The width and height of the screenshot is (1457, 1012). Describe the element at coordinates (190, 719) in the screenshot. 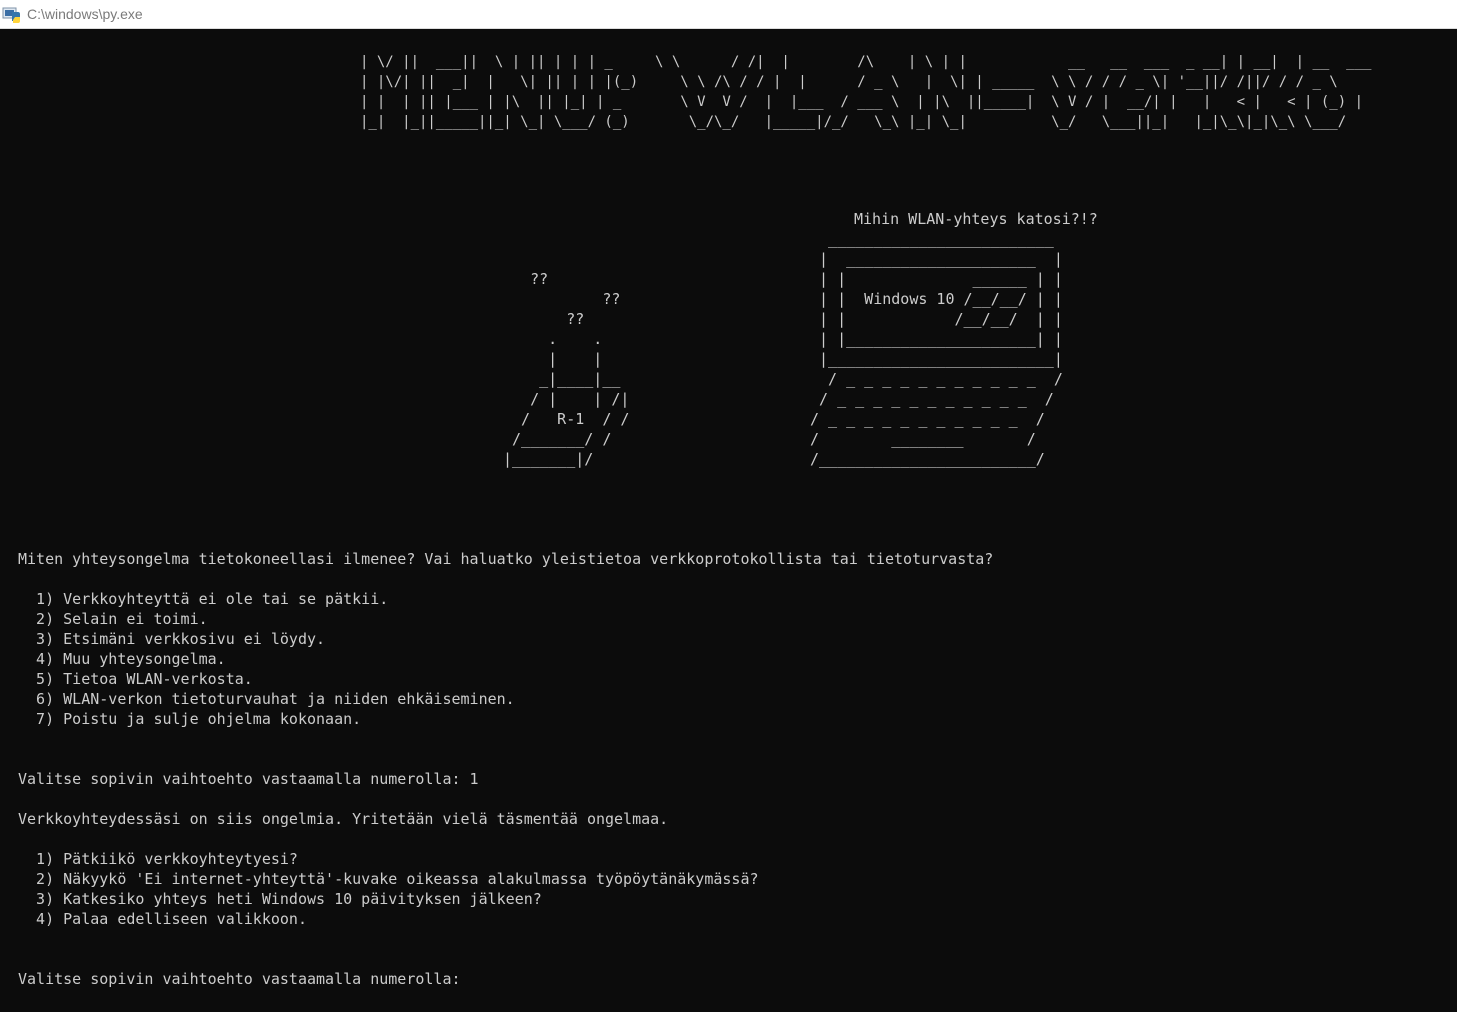

I see `console-line: 7) Poistu ja sulje ohjelma kokonaan.` at that location.